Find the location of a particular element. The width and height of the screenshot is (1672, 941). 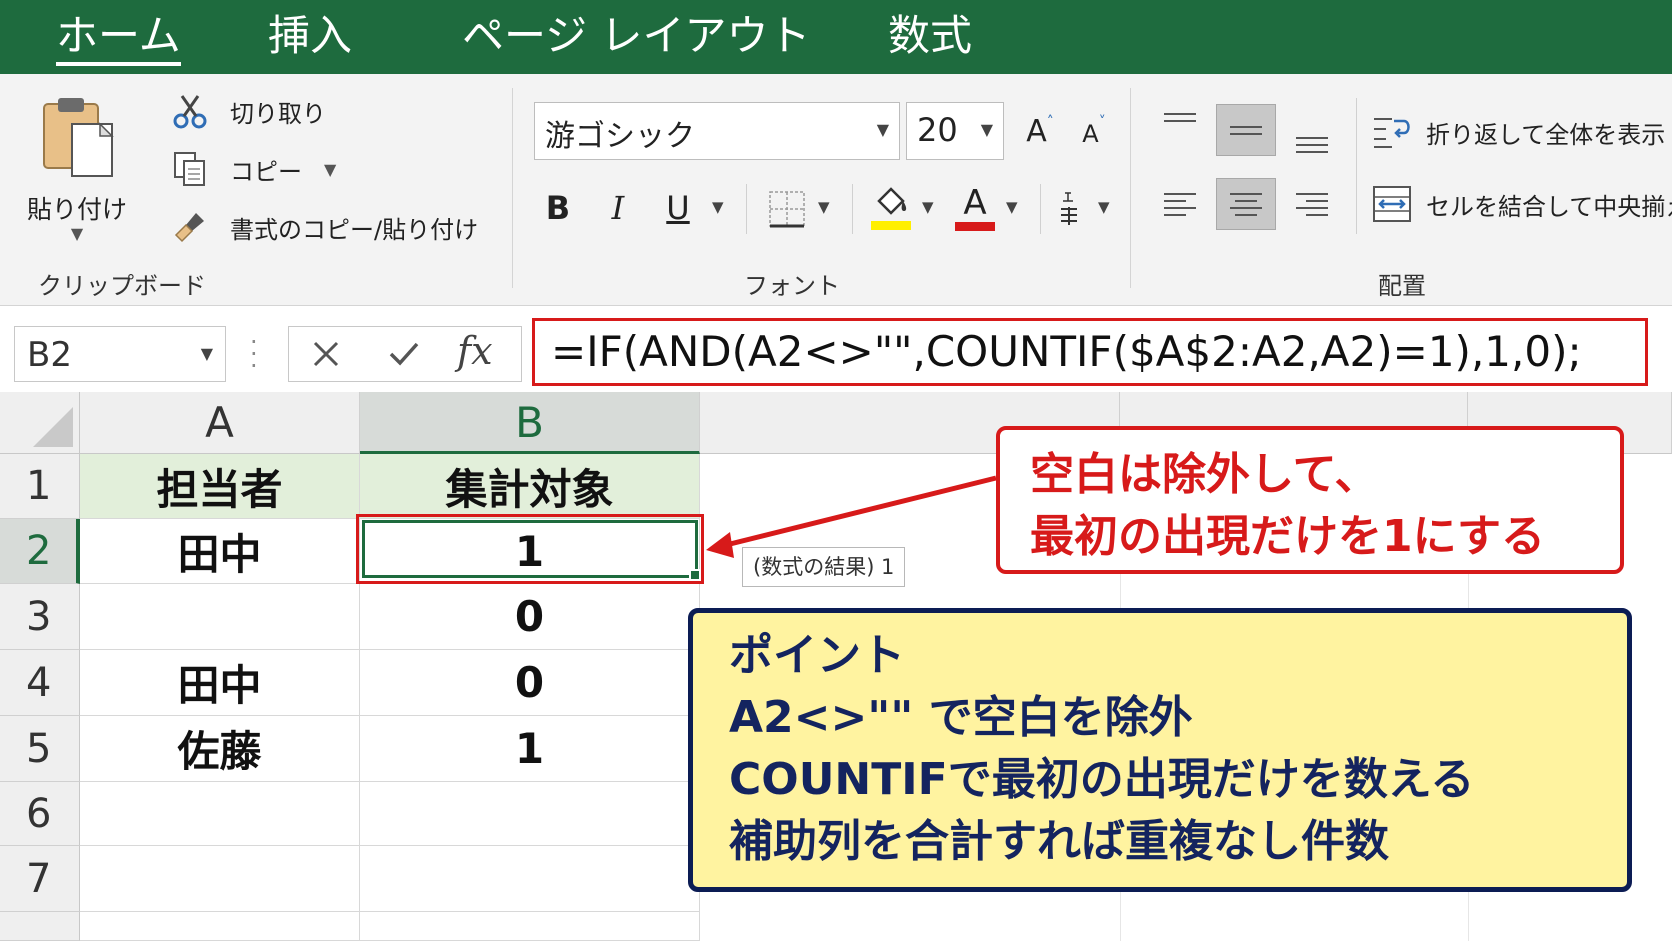

cell-a4: 田中 is located at coordinates (220, 683).